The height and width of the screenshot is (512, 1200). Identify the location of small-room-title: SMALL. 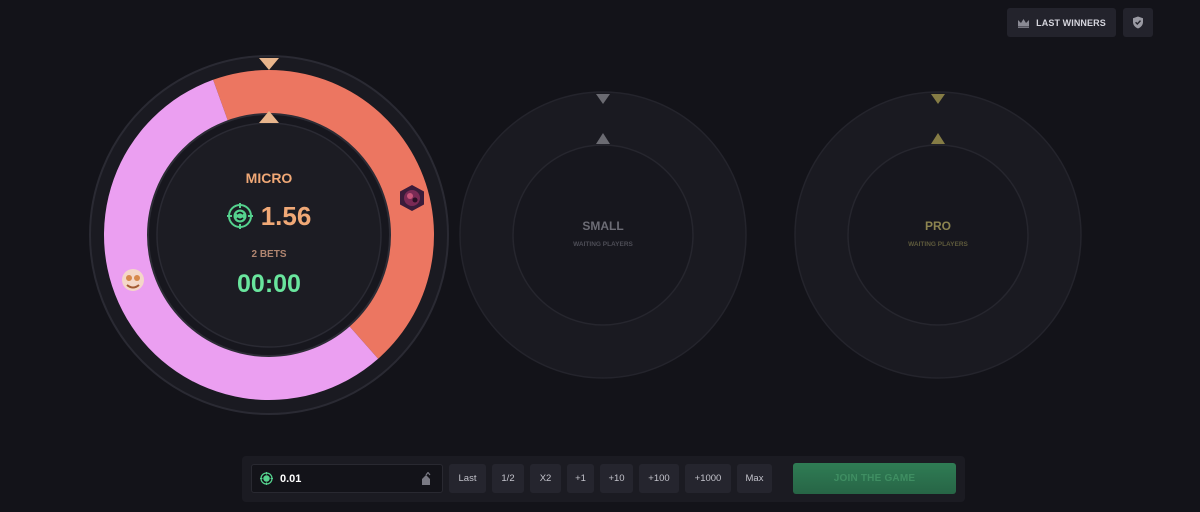
(603, 226).